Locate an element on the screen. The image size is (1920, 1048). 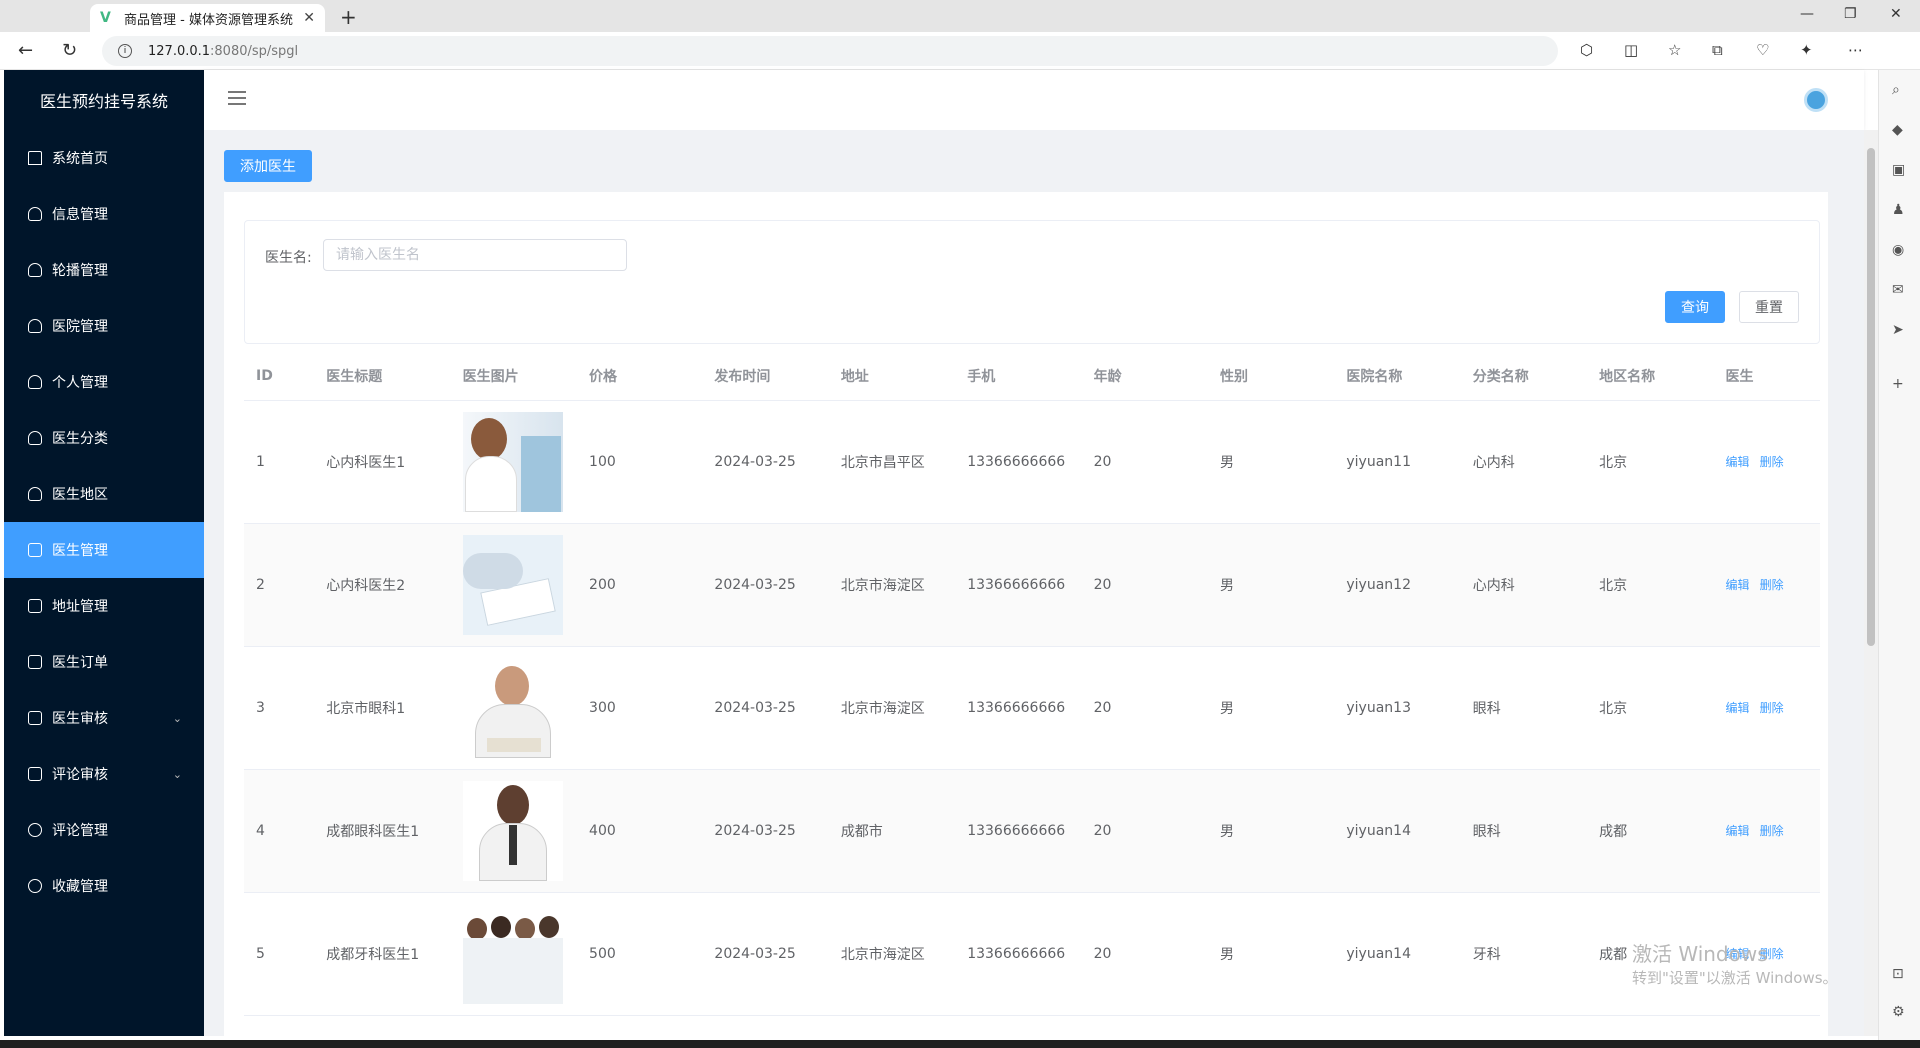
cell-price: 100 is located at coordinates (640, 462).